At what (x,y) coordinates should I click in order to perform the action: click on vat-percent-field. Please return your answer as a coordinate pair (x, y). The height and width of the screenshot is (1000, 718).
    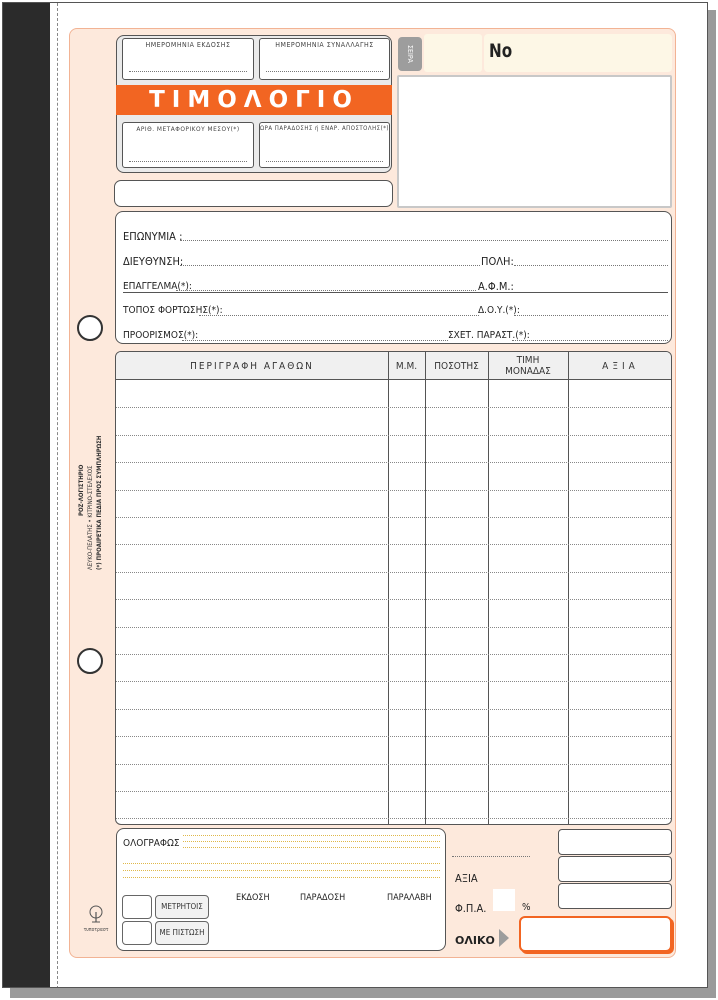
    Looking at the image, I should click on (504, 900).